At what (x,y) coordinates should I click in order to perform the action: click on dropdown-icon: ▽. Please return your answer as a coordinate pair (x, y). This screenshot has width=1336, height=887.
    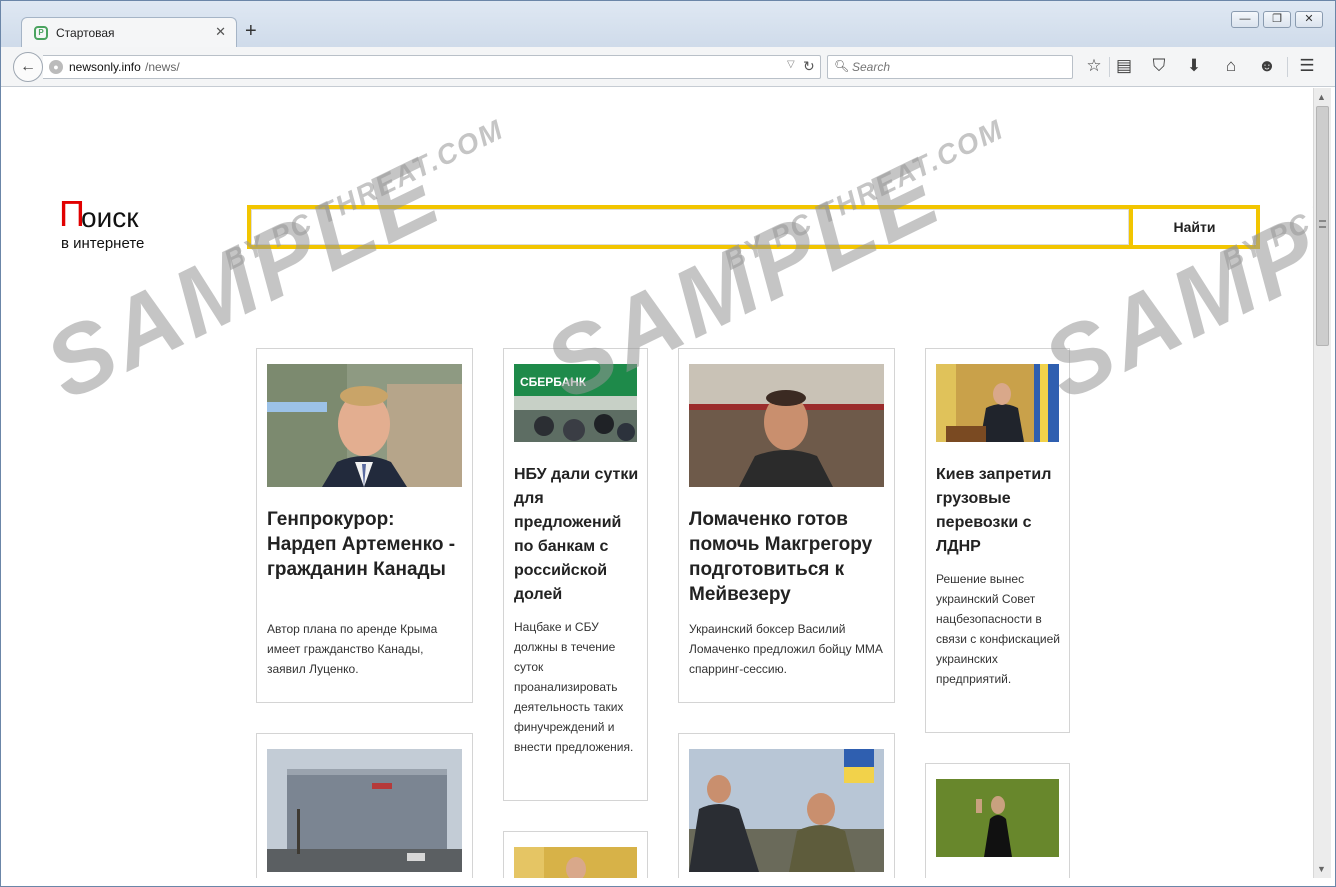
    Looking at the image, I should click on (791, 64).